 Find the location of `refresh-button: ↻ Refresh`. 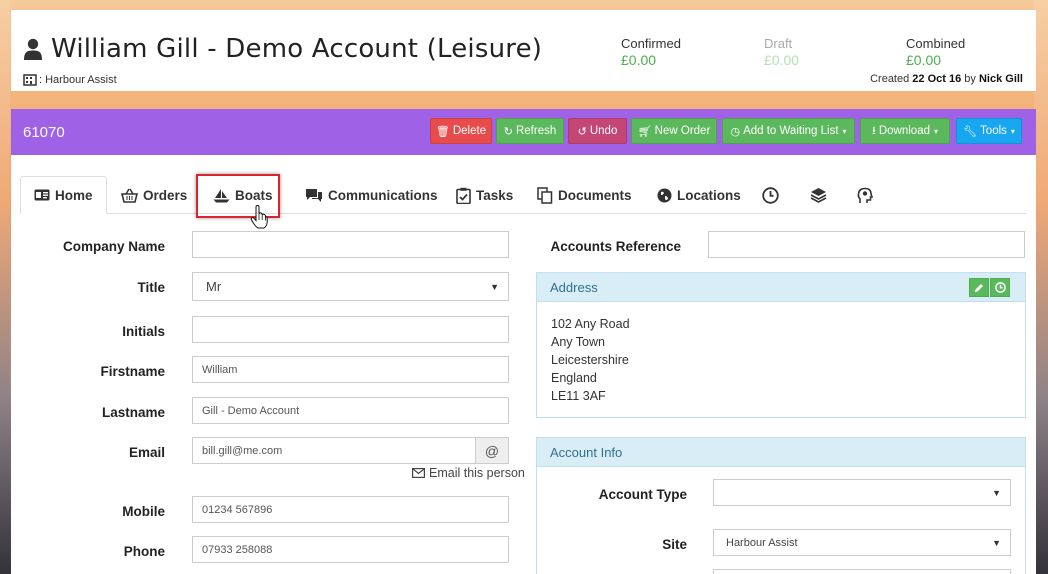

refresh-button: ↻ Refresh is located at coordinates (530, 131).